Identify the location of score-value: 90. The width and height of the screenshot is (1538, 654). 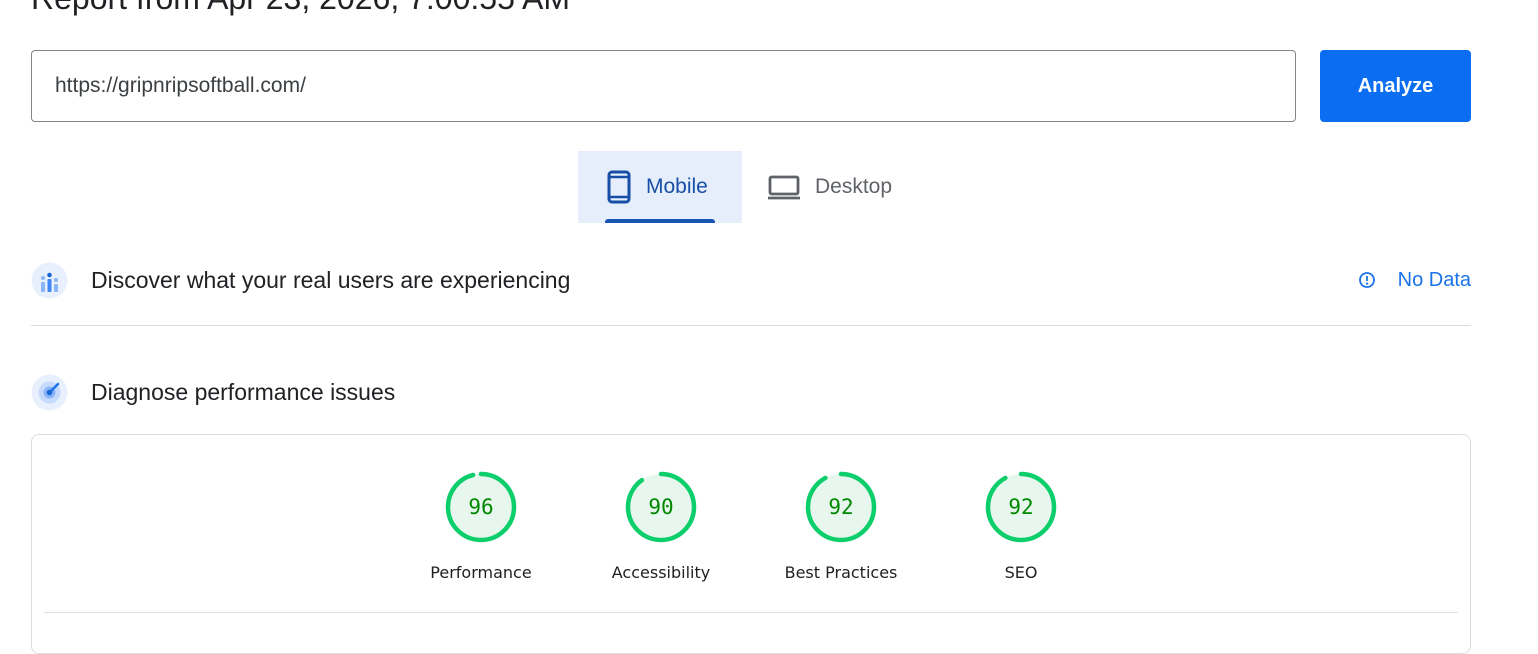
(661, 507).